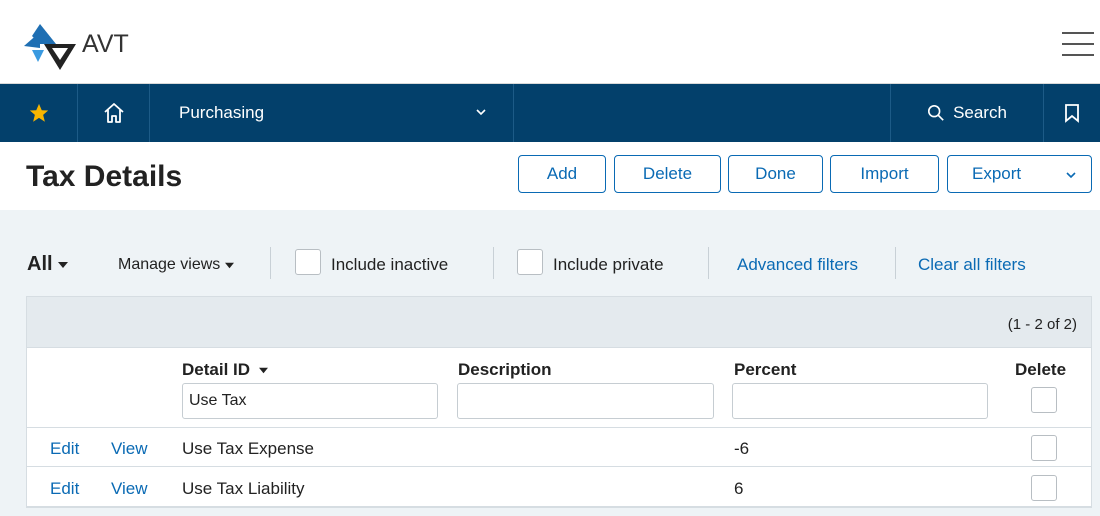 This screenshot has width=1100, height=516. What do you see at coordinates (559, 487) in the screenshot?
I see `table-row: Edit View Use Tax Liability 6` at bounding box center [559, 487].